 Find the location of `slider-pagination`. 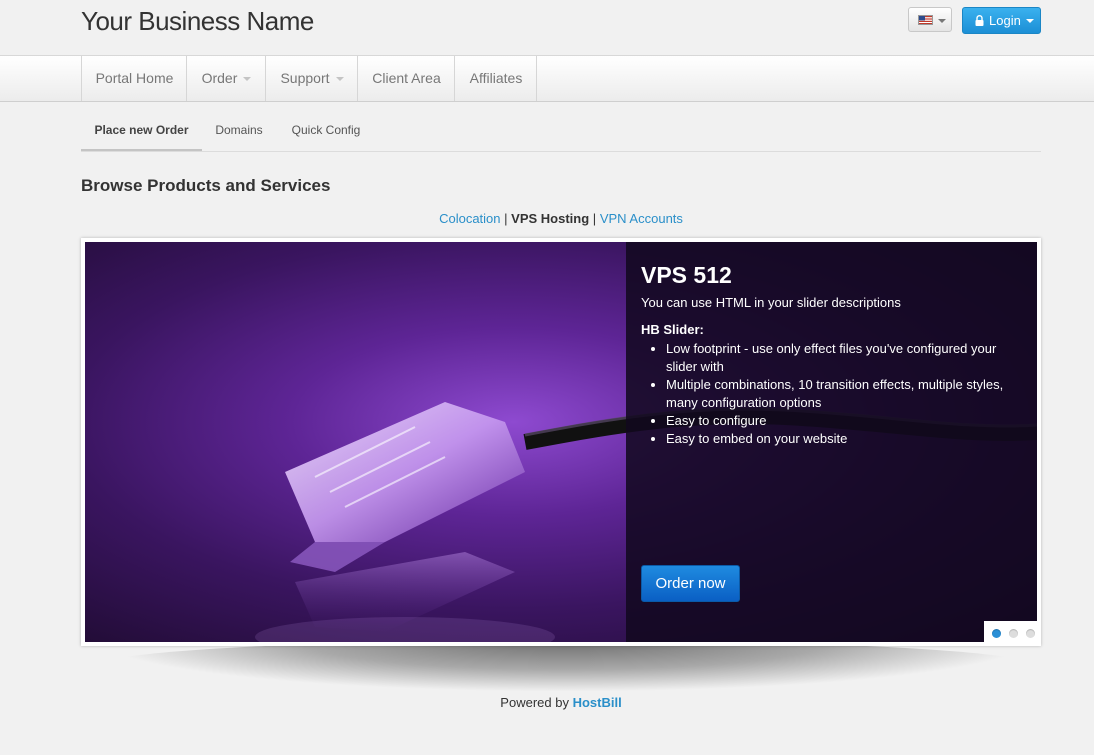

slider-pagination is located at coordinates (1010, 631).